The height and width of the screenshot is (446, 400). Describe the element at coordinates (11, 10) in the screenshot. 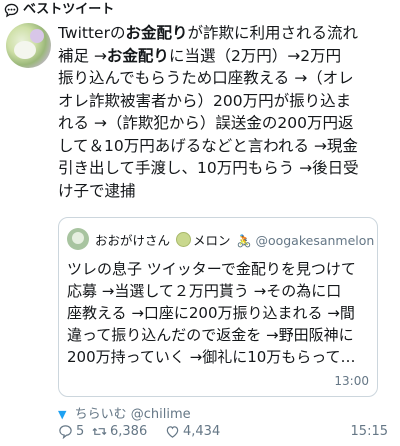

I see `speech-bubble-icon` at that location.